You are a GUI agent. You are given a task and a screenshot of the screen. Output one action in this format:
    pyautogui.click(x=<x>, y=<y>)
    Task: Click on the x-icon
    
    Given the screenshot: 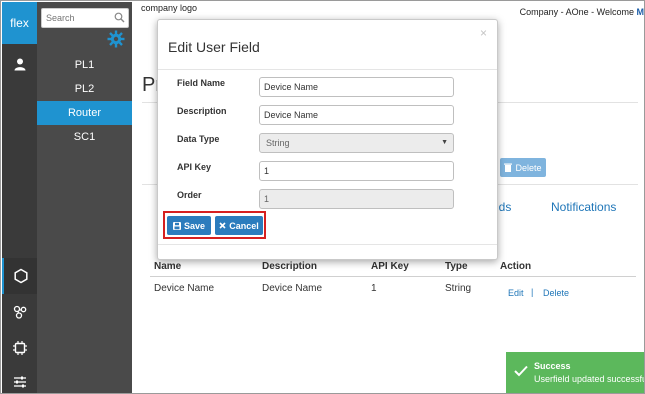 What is the action you would take?
    pyautogui.click(x=222, y=225)
    